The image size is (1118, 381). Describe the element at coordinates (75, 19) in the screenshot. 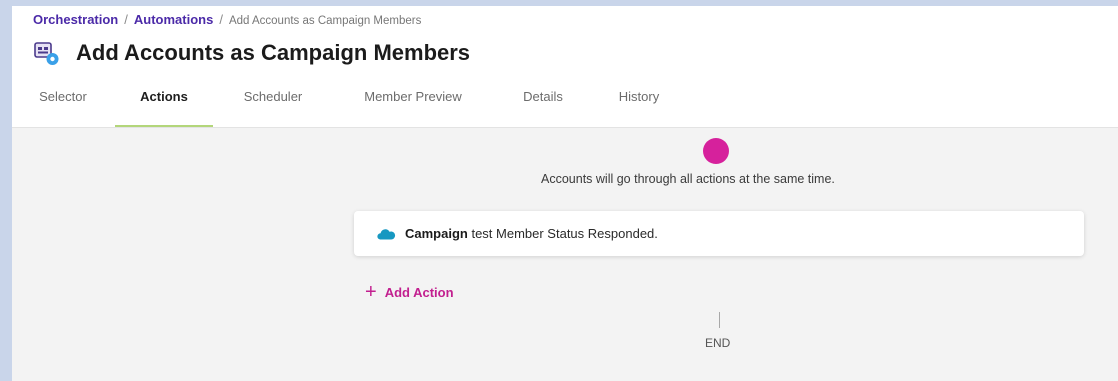

I see `breadcrumb-orchestration: Orchestration` at that location.